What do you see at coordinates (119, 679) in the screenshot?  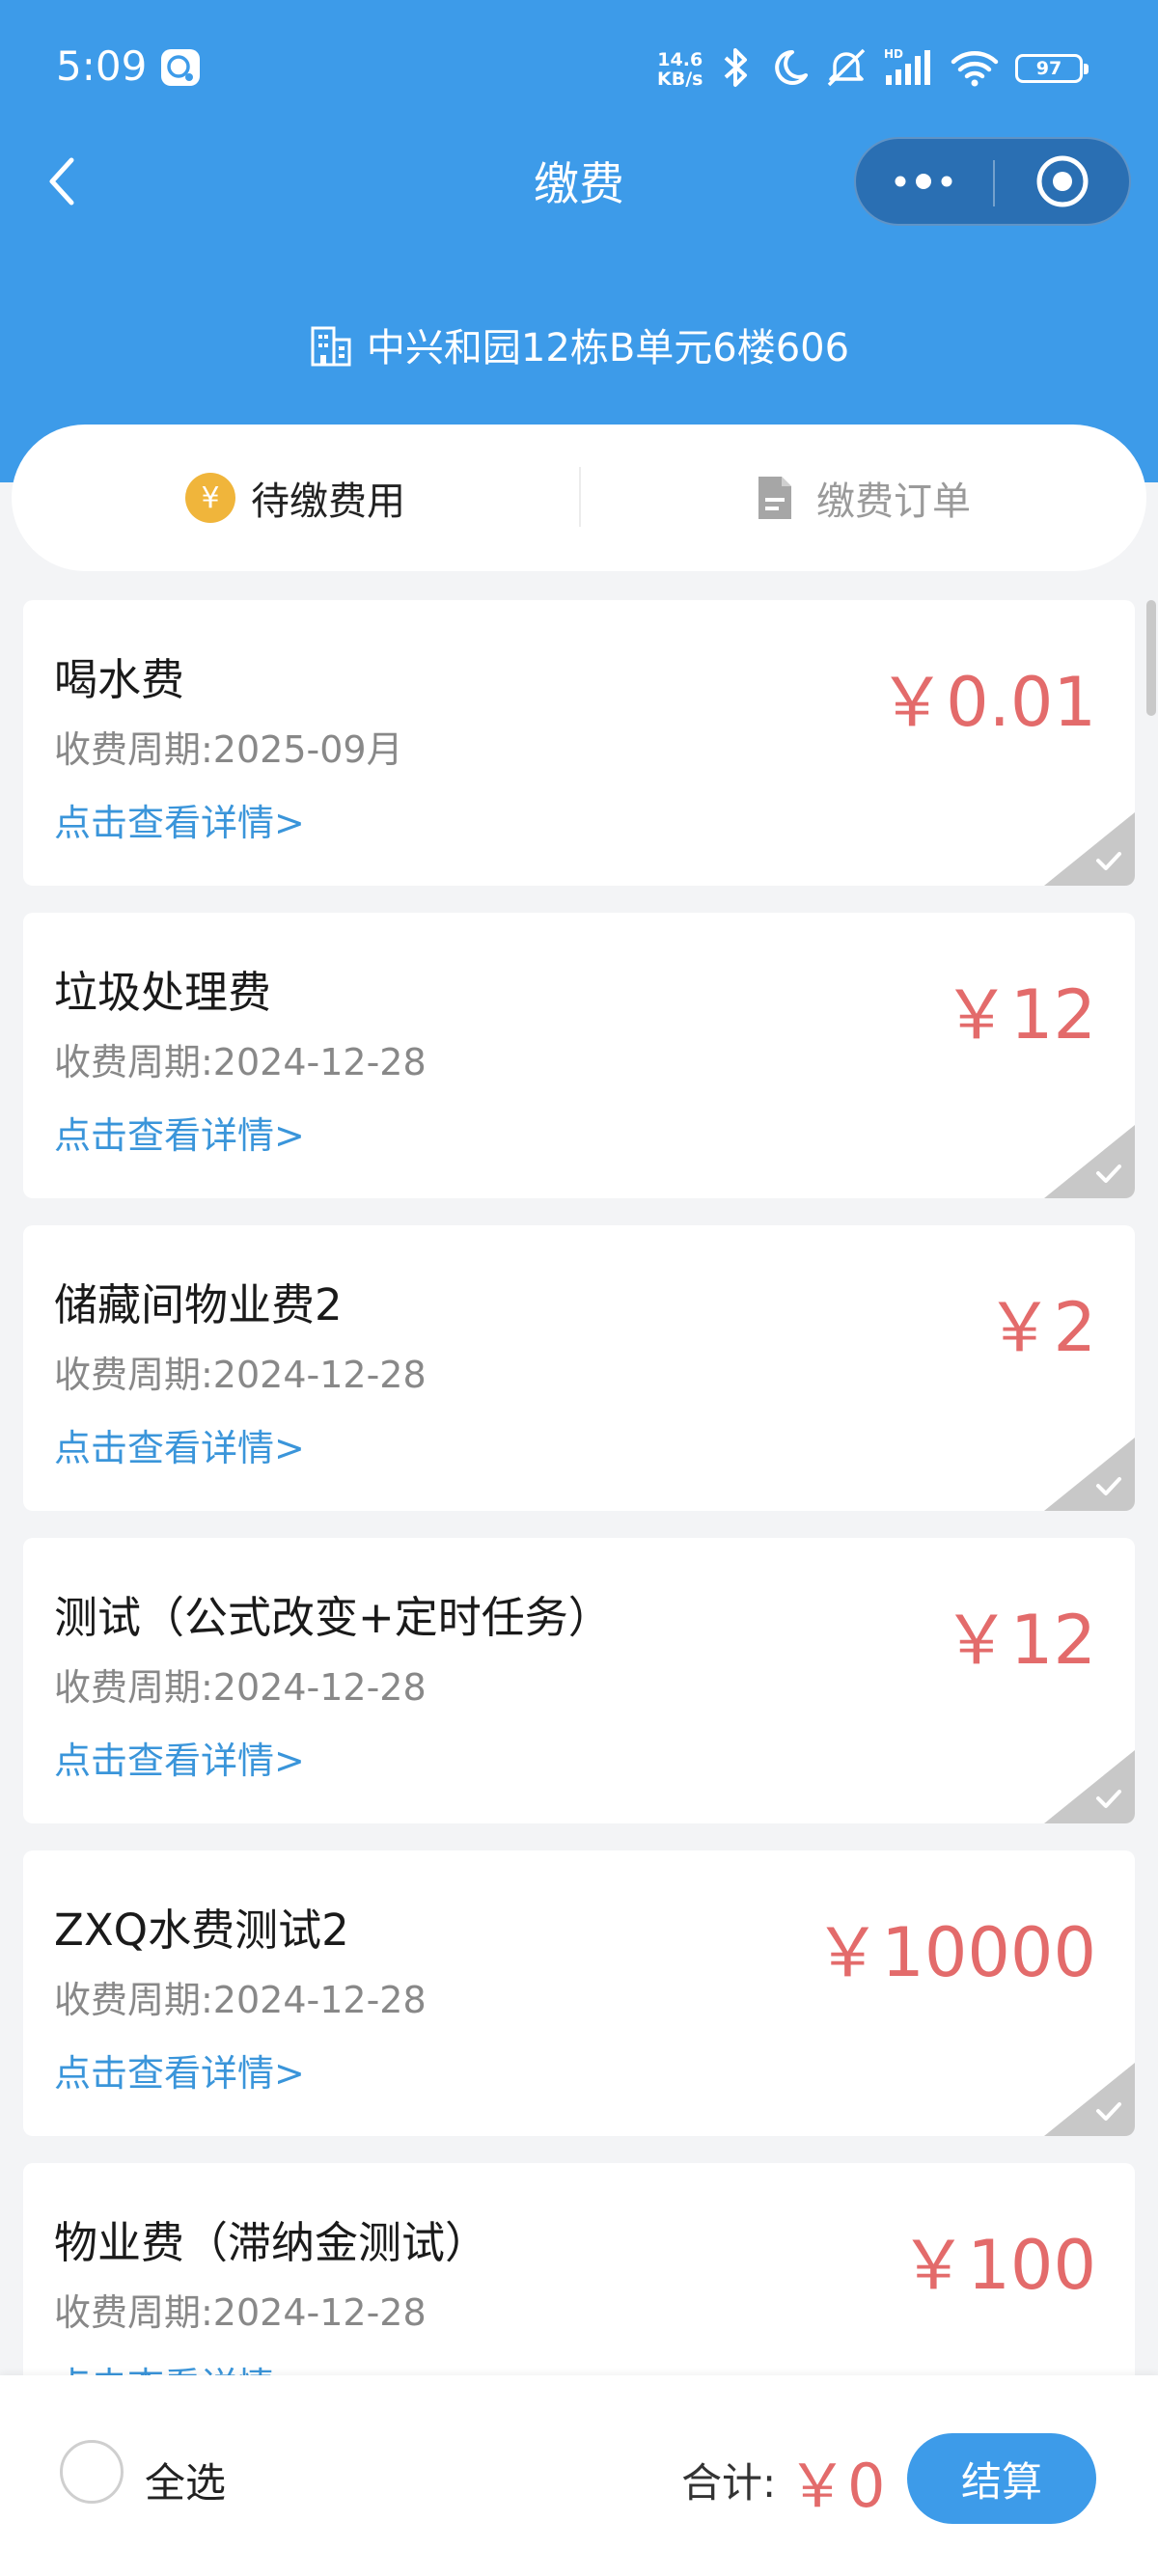 I see `fee-name: 喝水费` at bounding box center [119, 679].